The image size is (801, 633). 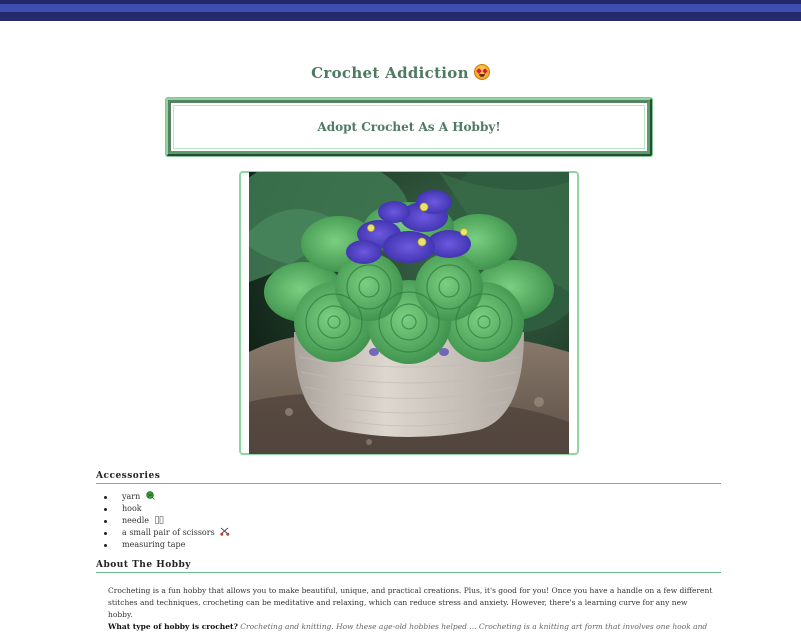 I want to click on list-item: needle, so click(x=167, y=521).